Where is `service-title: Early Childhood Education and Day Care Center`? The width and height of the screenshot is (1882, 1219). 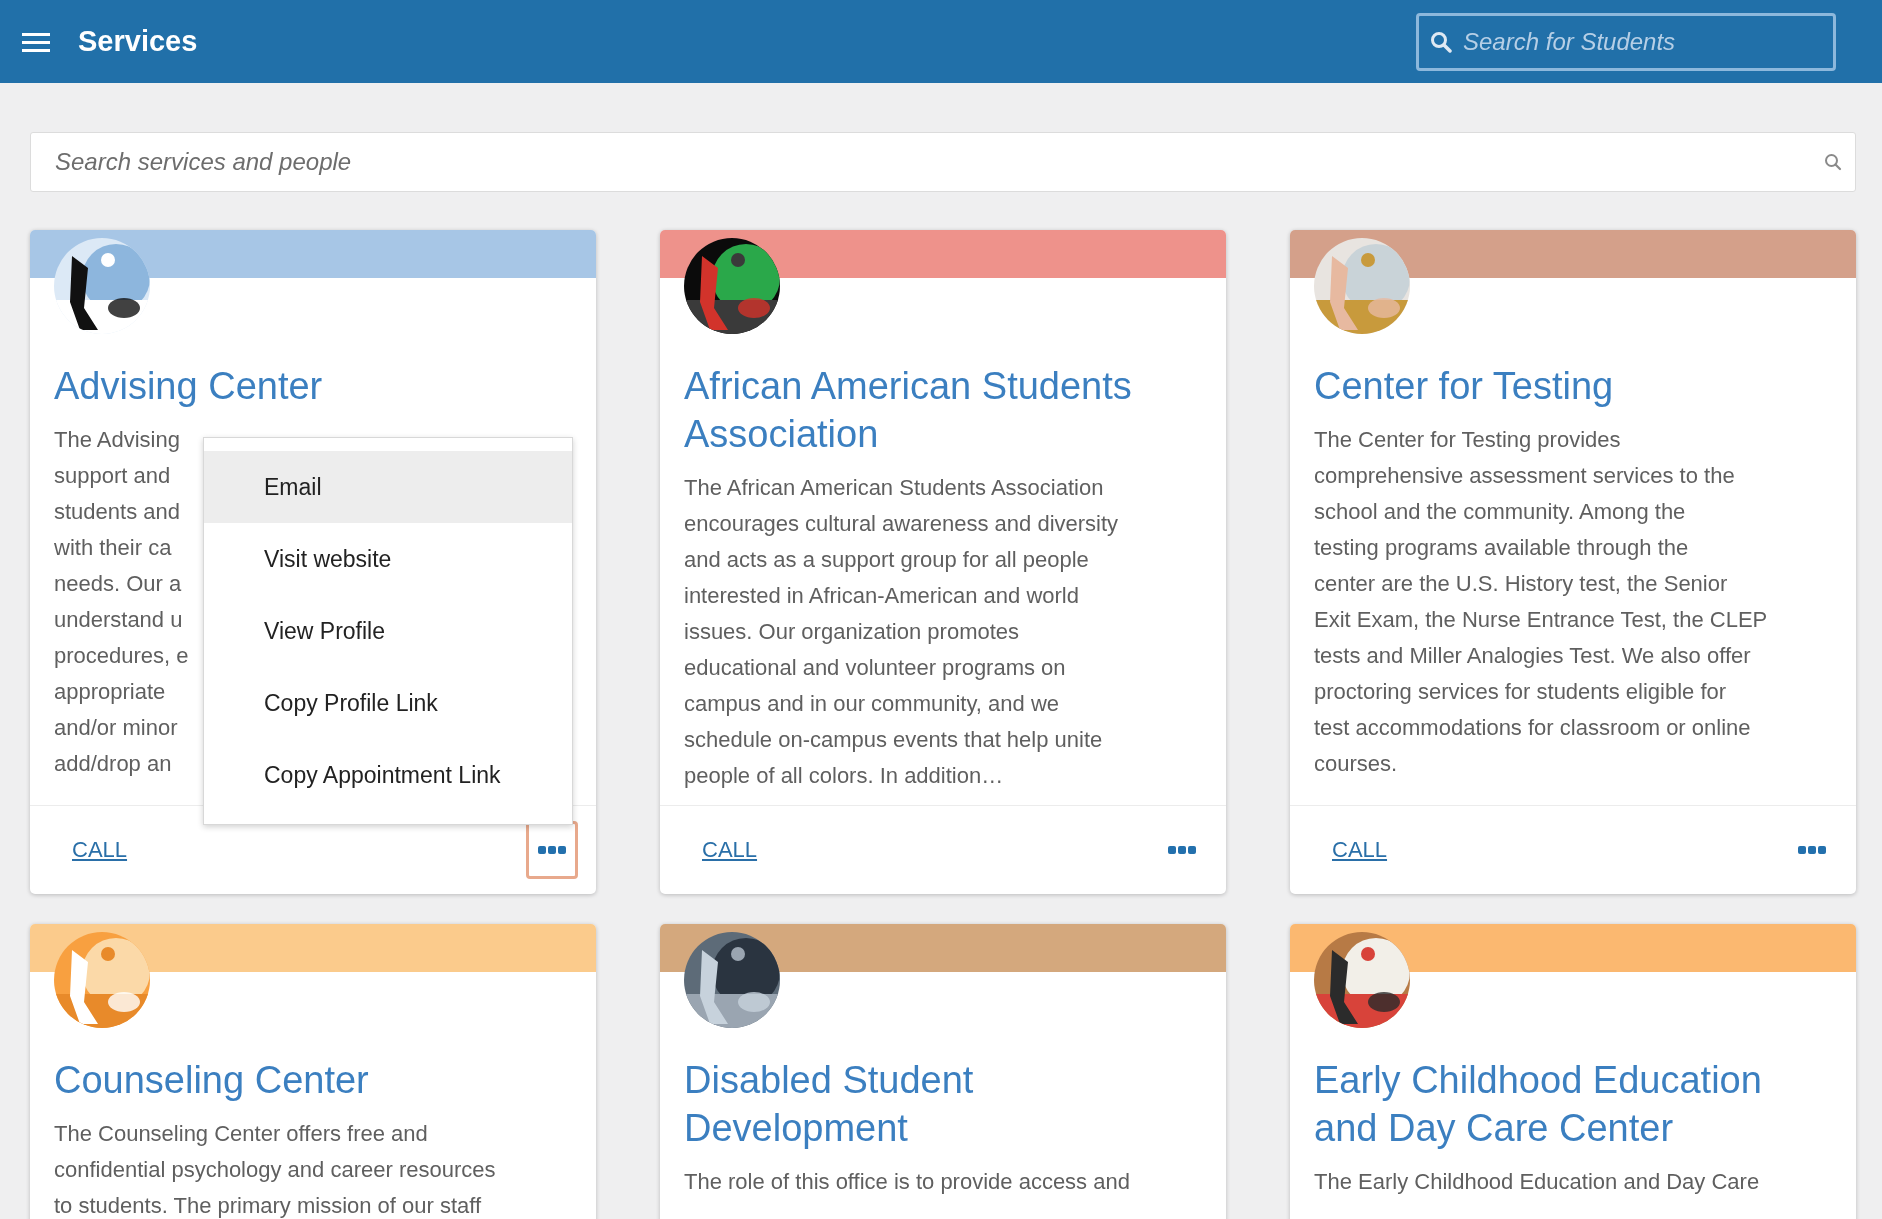 service-title: Early Childhood Education and Day Care Center is located at coordinates (1559, 1104).